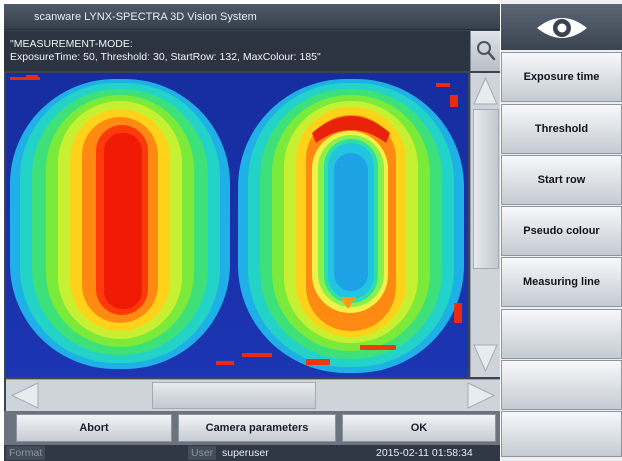  What do you see at coordinates (485, 358) in the screenshot?
I see `triangle-down-icon` at bounding box center [485, 358].